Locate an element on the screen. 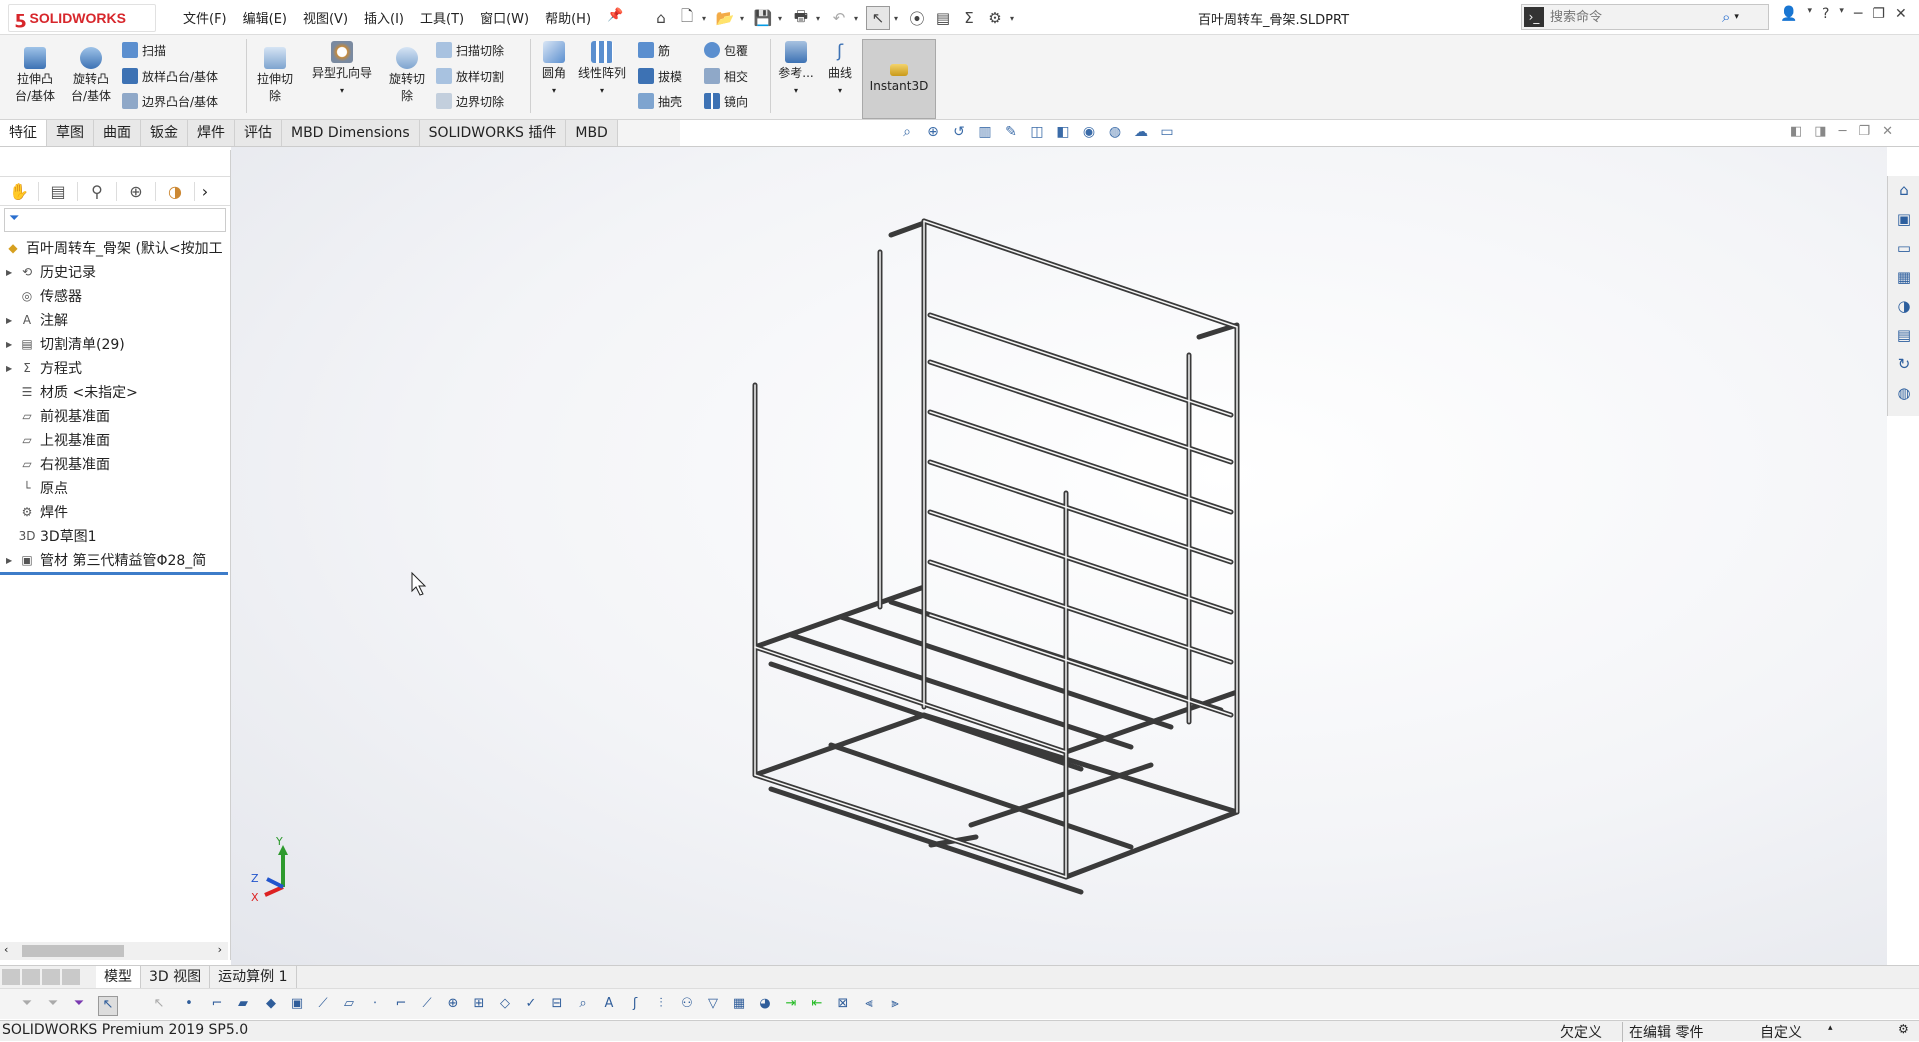 The image size is (1919, 1042). zoom-to-area-icon: ⊕ is located at coordinates (933, 134).